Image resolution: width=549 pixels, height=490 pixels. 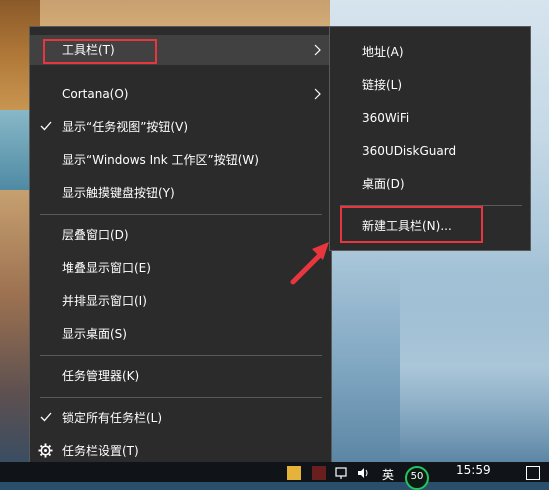 What do you see at coordinates (45, 450) in the screenshot?
I see `gear-icon` at bounding box center [45, 450].